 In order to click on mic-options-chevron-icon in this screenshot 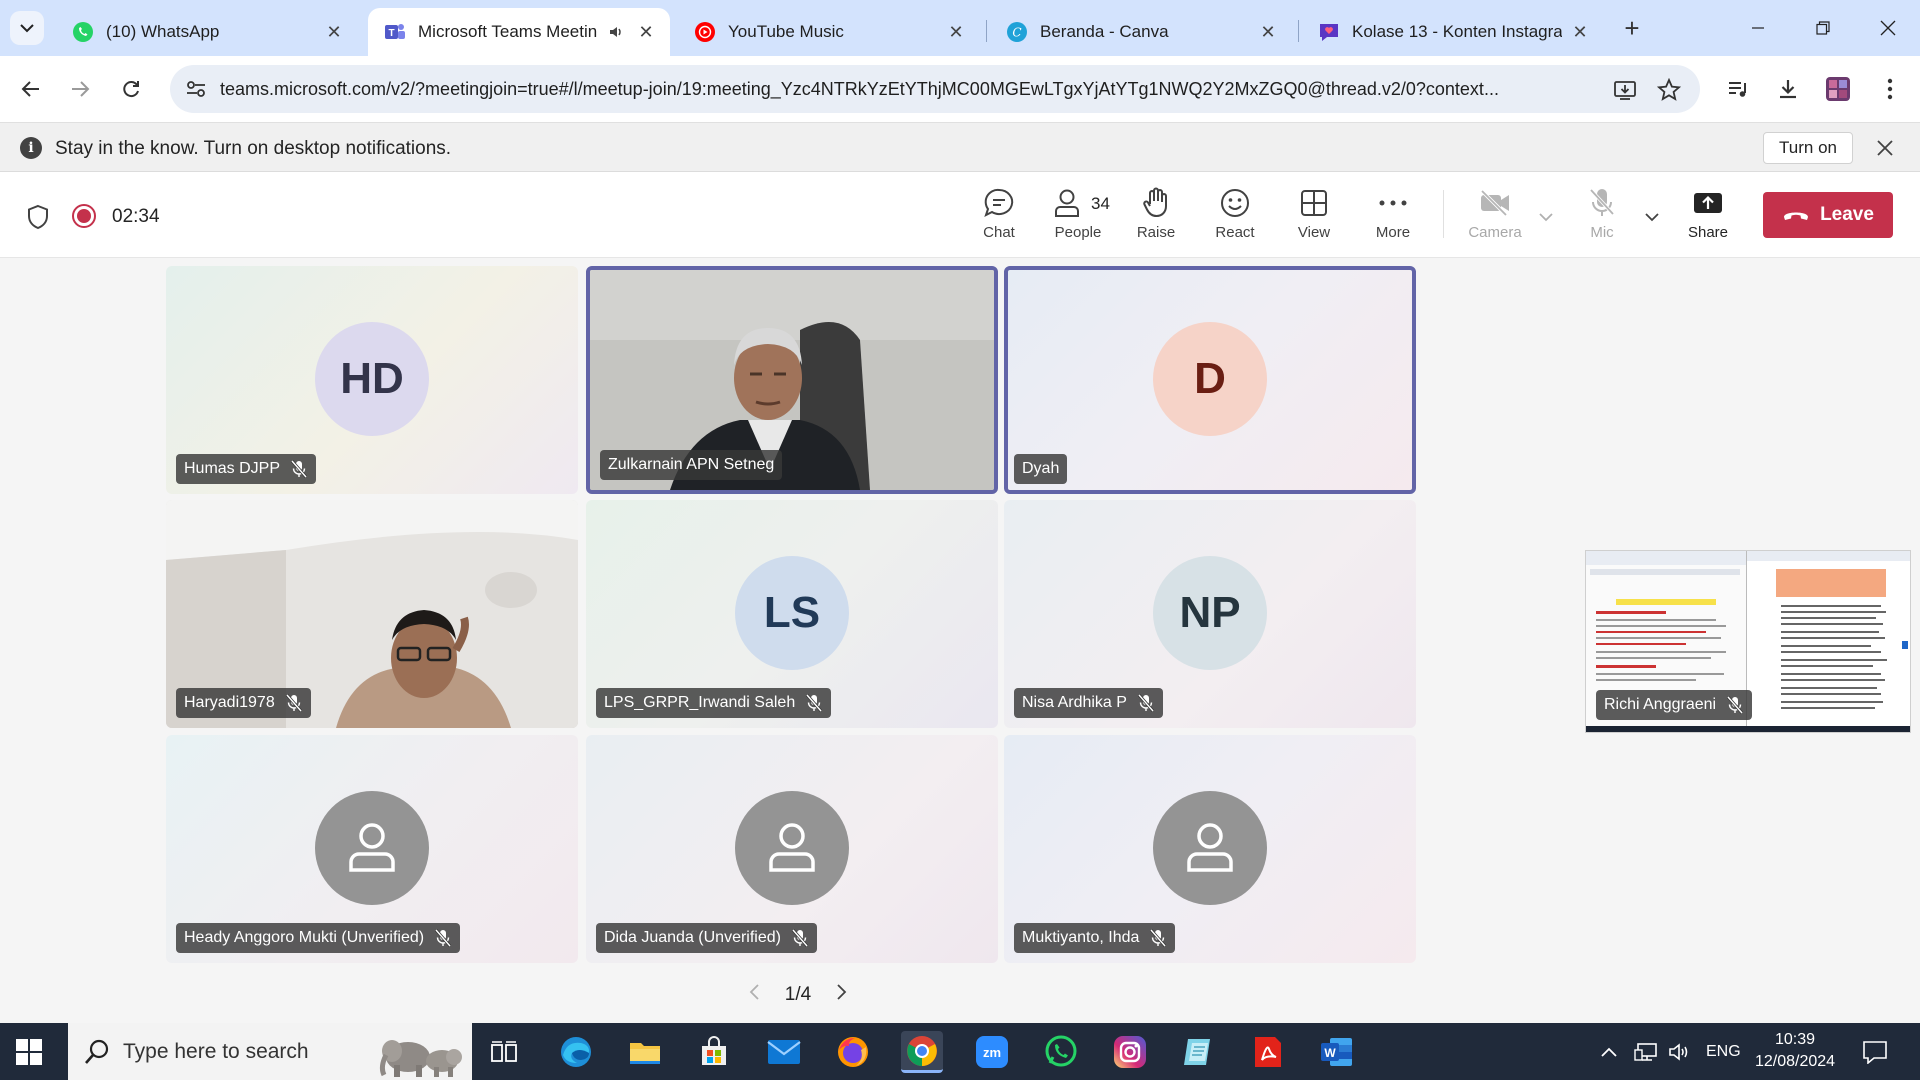, I will do `click(1652, 217)`.